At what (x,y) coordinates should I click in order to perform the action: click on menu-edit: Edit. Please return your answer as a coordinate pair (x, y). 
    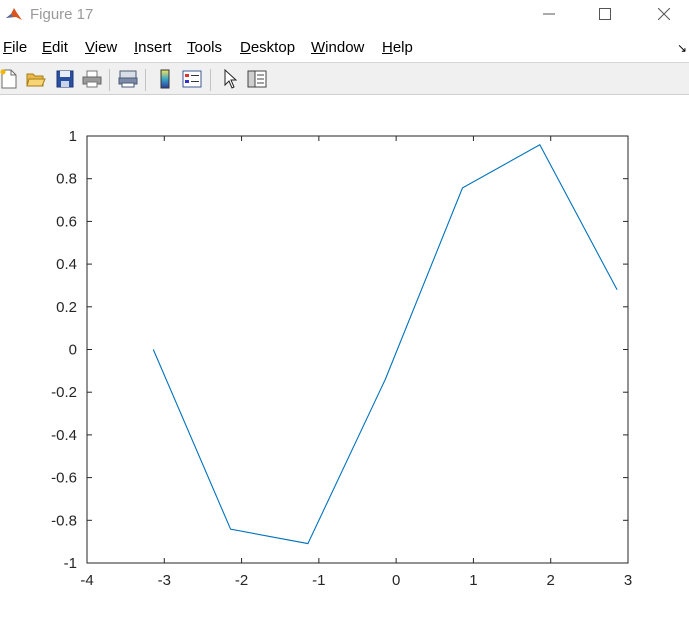
    Looking at the image, I should click on (55, 47).